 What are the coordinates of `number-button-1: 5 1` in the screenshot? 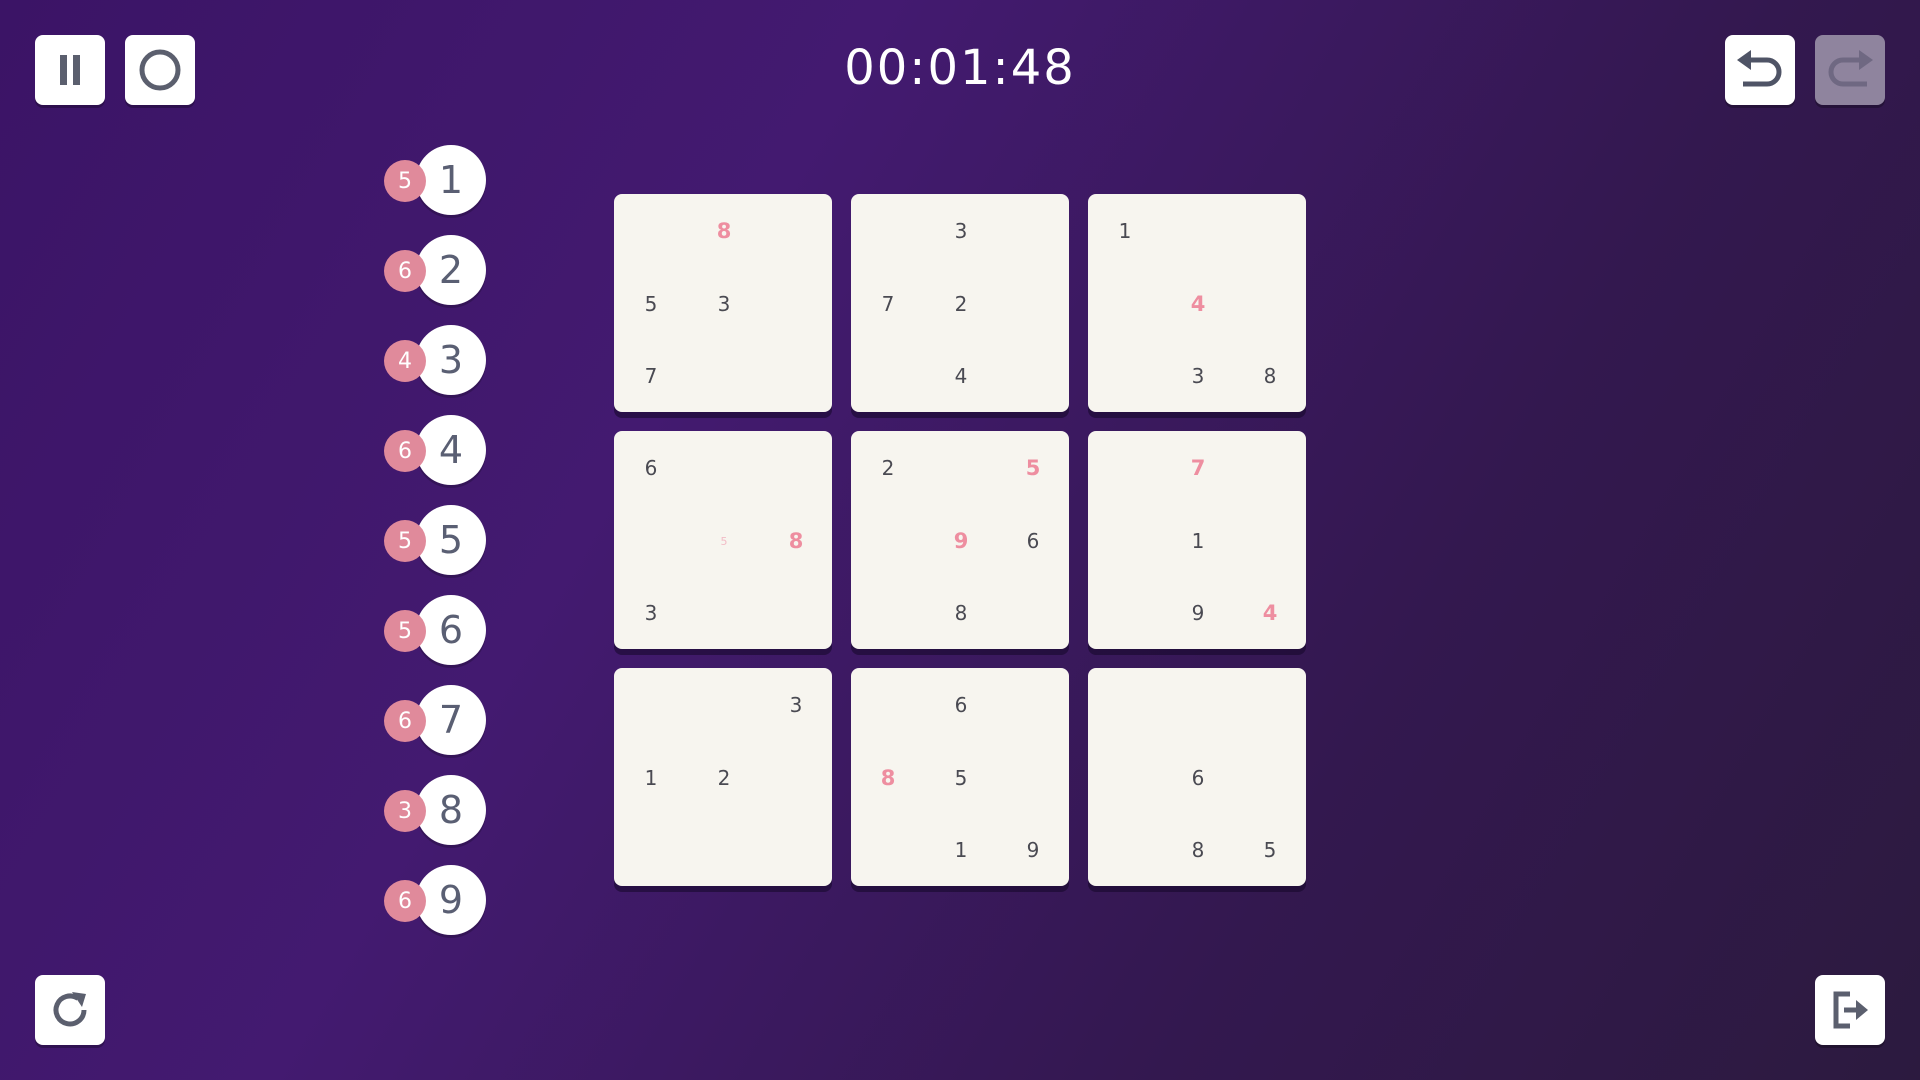 It's located at (439, 181).